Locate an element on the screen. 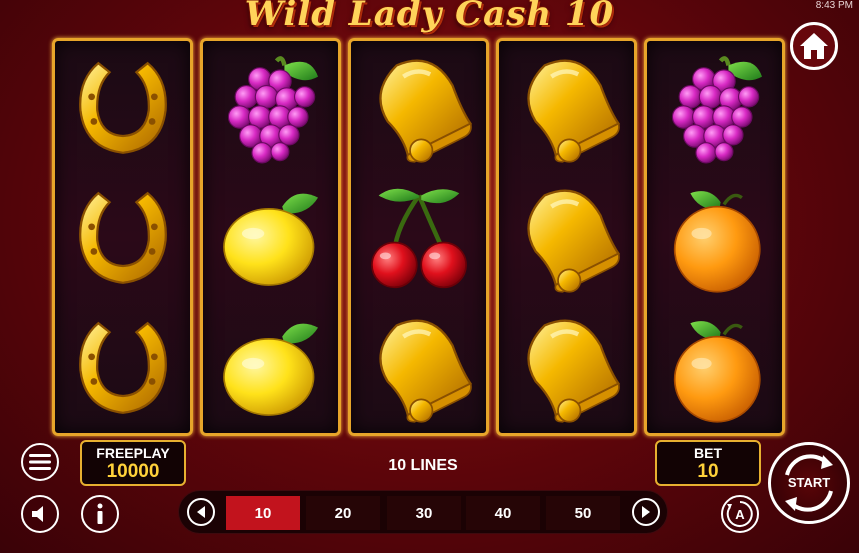 The width and height of the screenshot is (859, 553). prev-lines-button is located at coordinates (201, 512).